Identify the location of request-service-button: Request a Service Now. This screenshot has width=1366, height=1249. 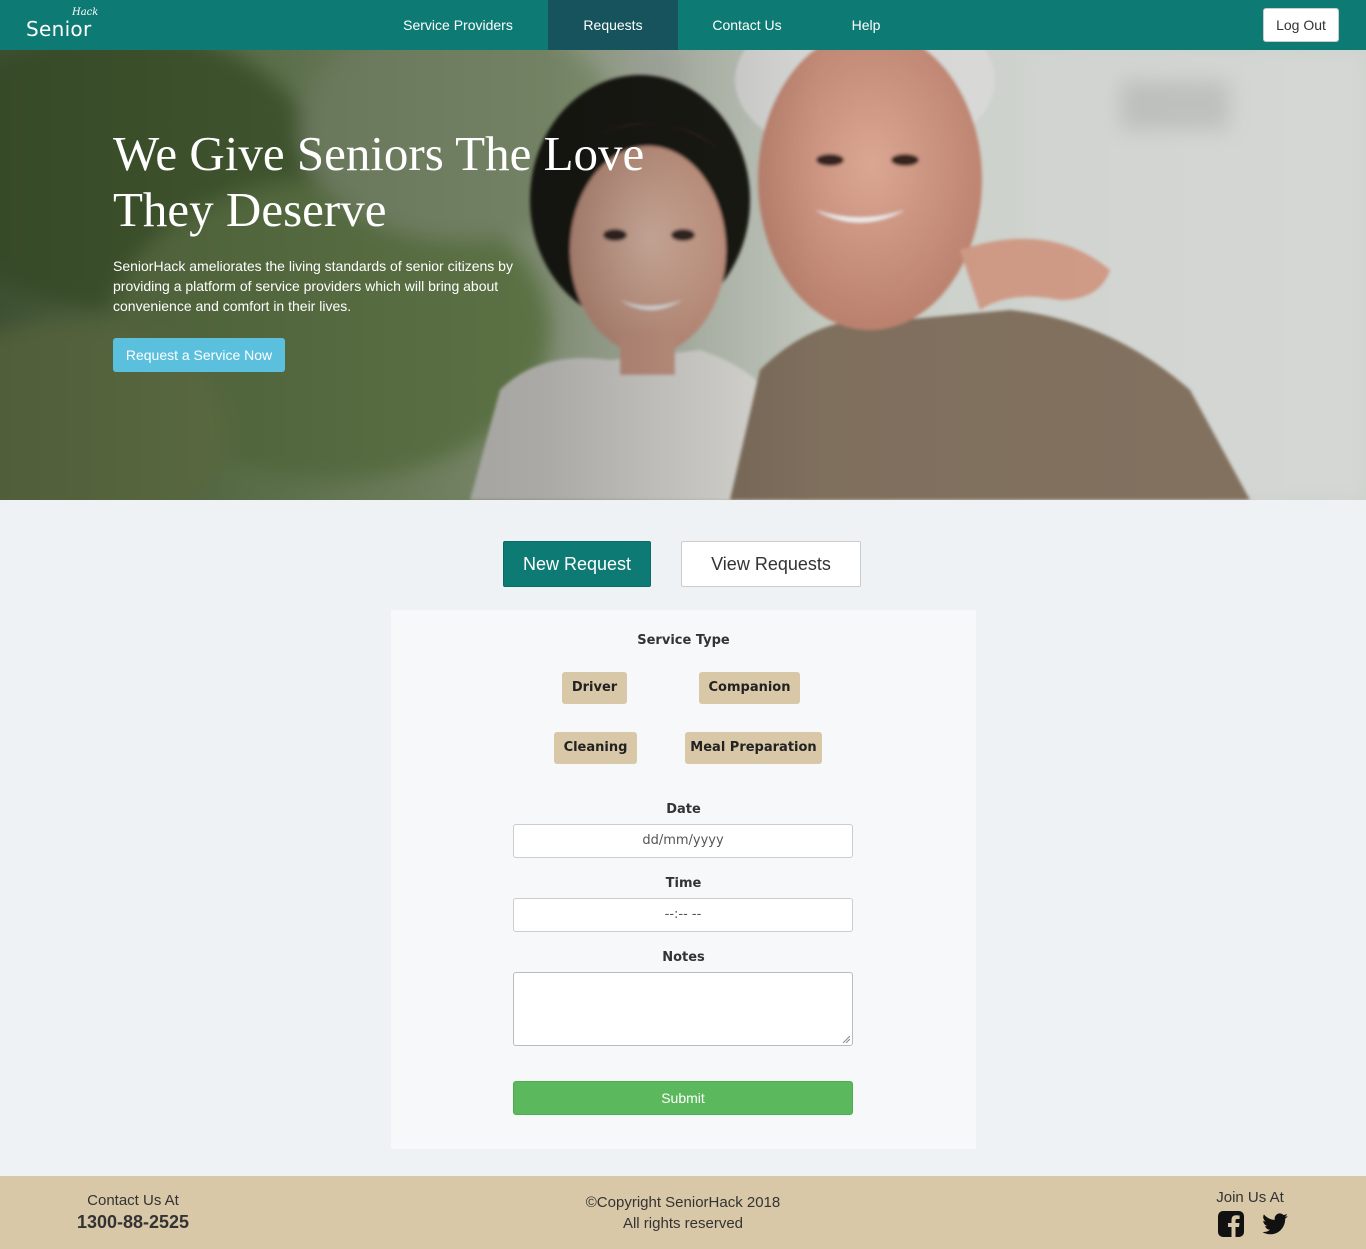
(199, 355).